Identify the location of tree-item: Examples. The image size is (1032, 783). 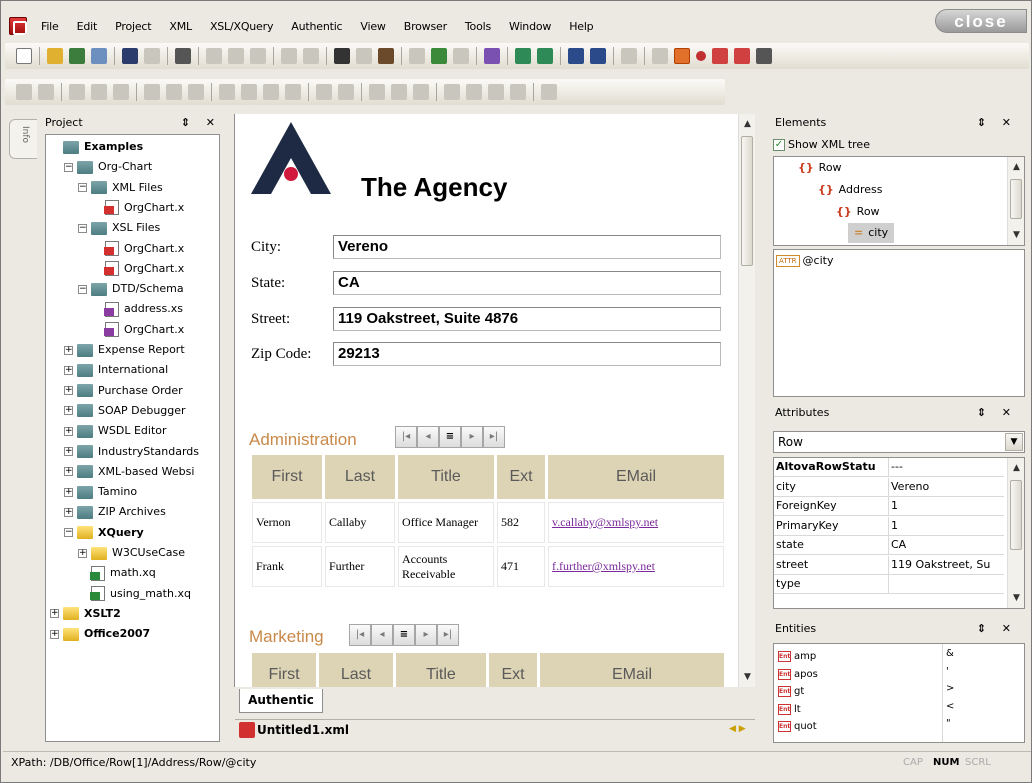
(96, 147).